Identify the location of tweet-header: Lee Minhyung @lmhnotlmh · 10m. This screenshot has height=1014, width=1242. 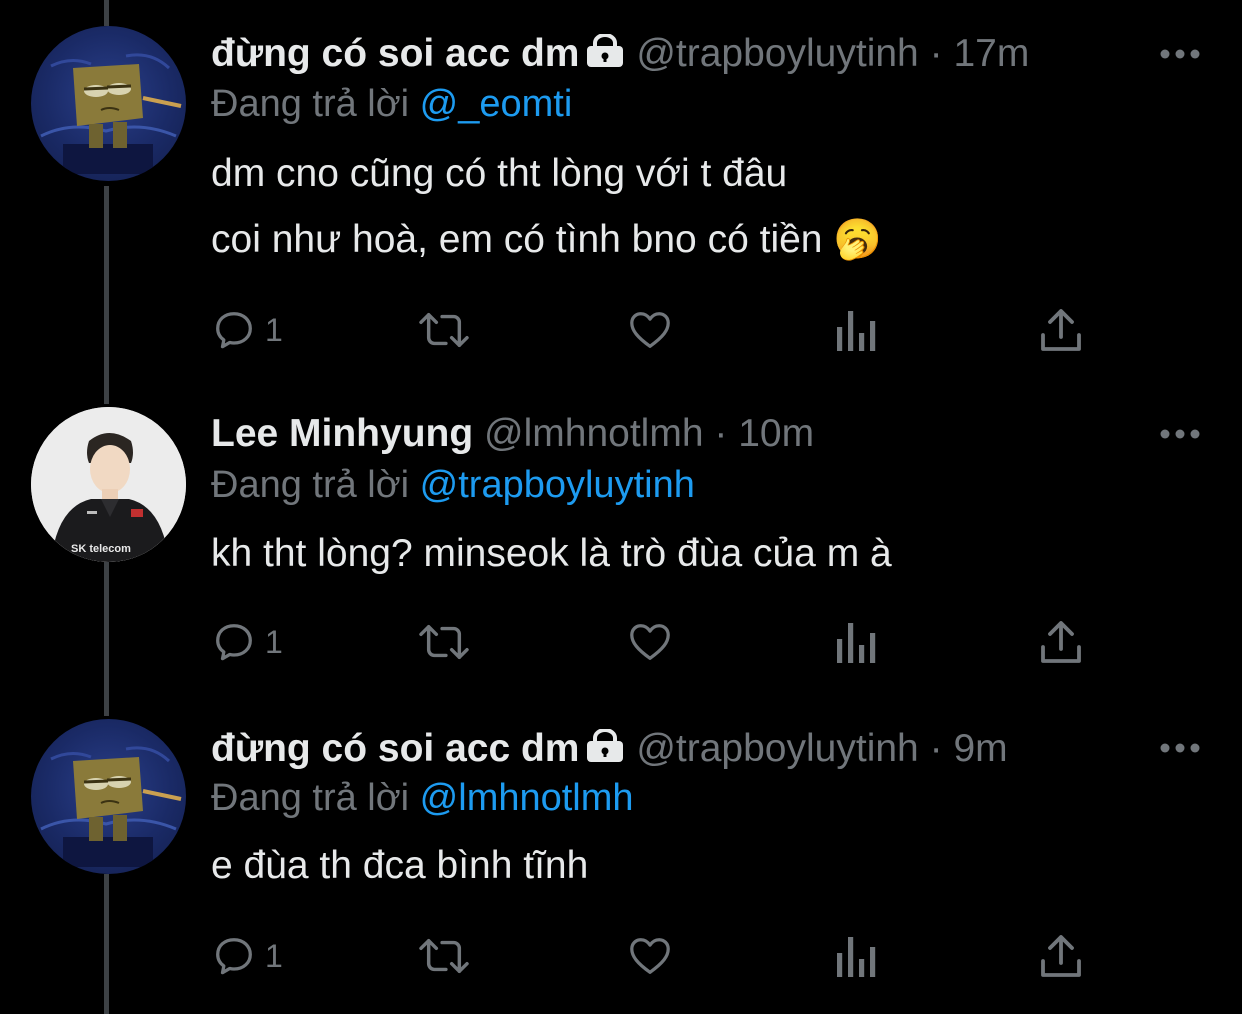
(512, 434).